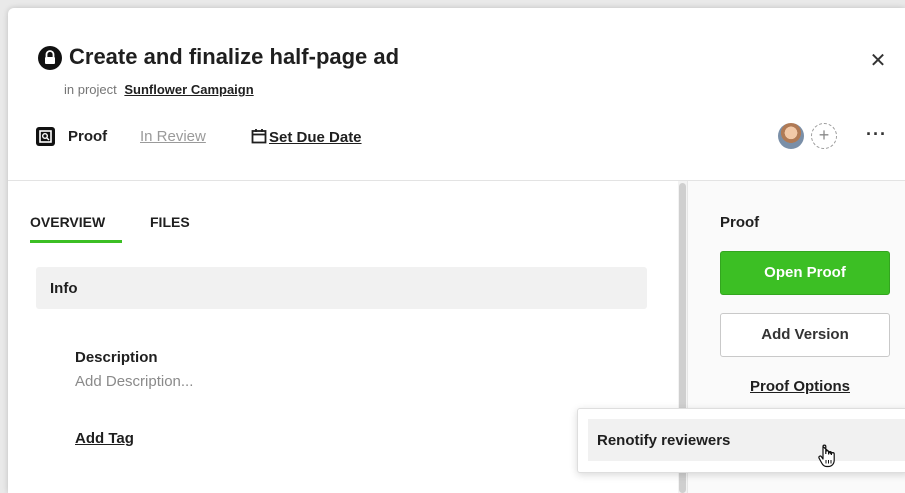  I want to click on open-proof-button: Open Proof, so click(805, 273).